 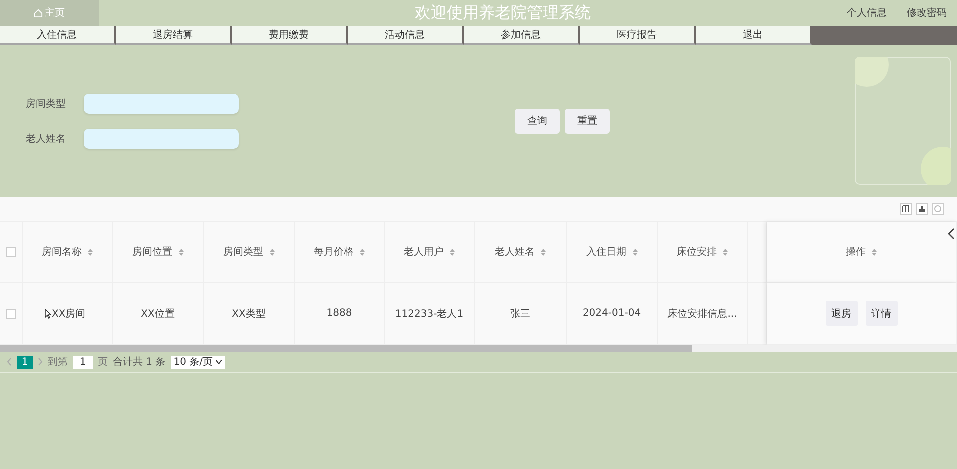 I want to click on action-button: 详情, so click(x=882, y=313).